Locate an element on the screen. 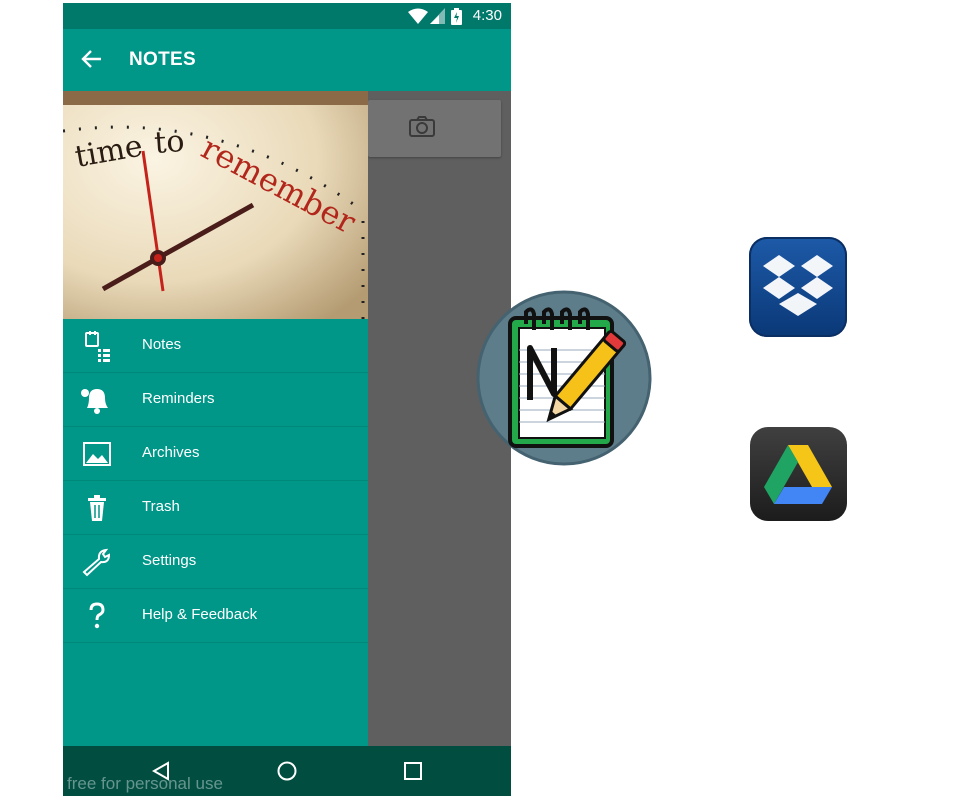 This screenshot has height=800, width=960. drawer-item-label: Reminders is located at coordinates (178, 398).